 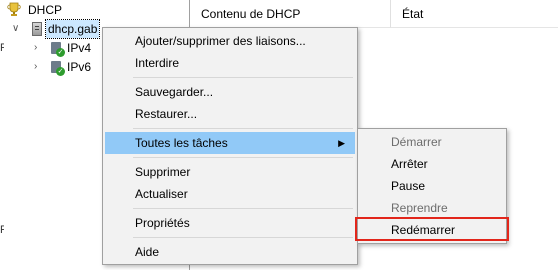 I want to click on menu-item-all-tasks-label: Toutes les tâches, so click(x=181, y=143).